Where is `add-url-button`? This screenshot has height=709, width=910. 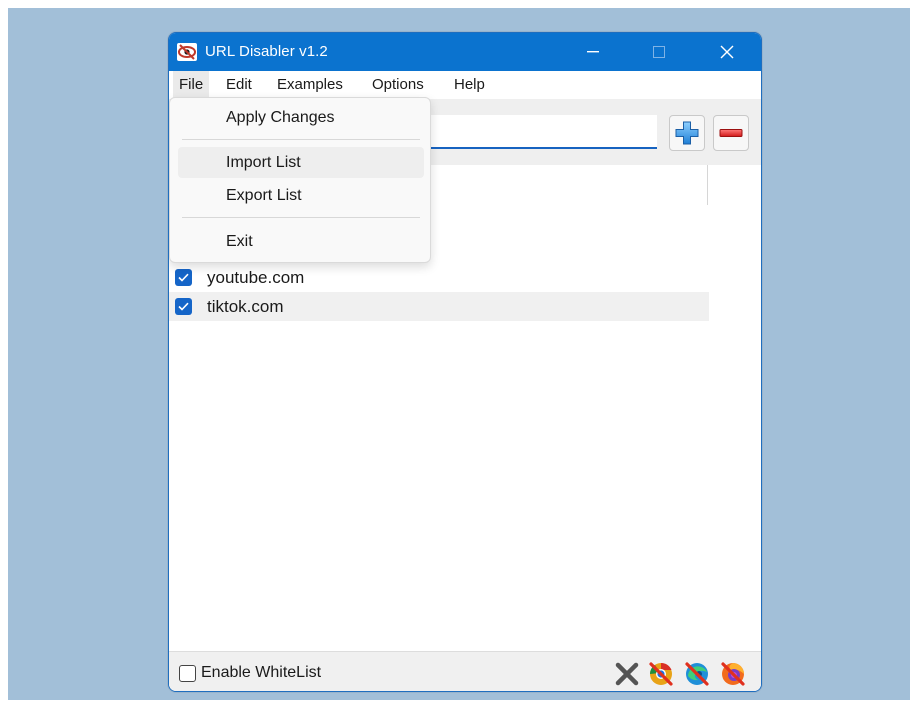 add-url-button is located at coordinates (687, 133).